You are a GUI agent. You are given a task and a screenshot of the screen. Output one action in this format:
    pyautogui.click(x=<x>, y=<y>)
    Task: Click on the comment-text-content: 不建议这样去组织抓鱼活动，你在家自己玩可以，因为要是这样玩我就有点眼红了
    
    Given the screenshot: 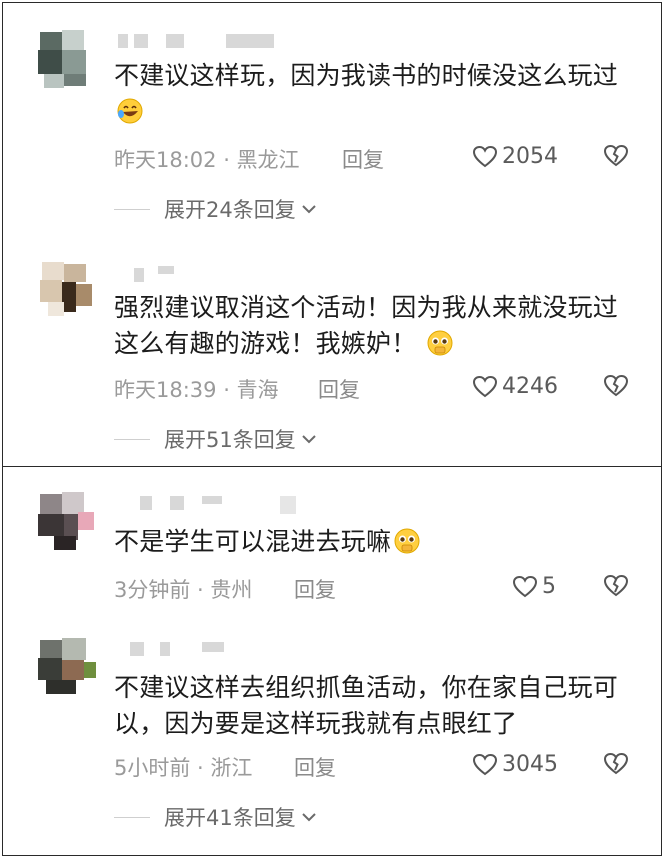 What is the action you would take?
    pyautogui.click(x=366, y=705)
    